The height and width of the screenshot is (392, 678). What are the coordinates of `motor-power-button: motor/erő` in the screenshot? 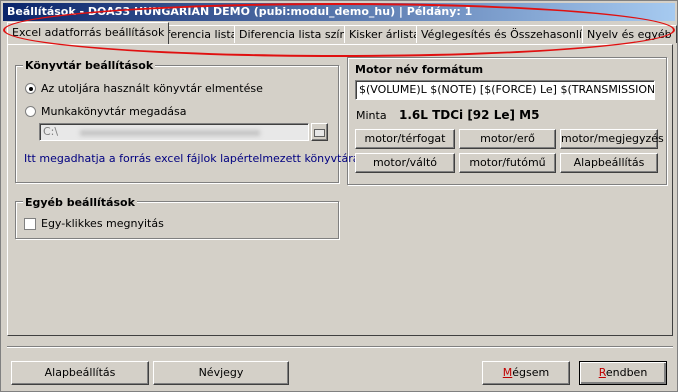 It's located at (507, 139).